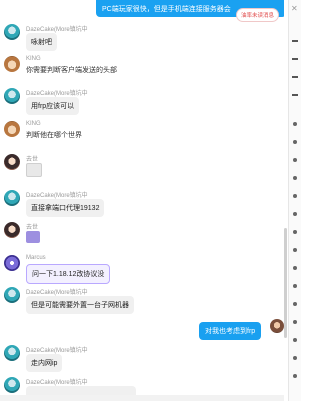 Image resolution: width=320 pixels, height=401 pixels. I want to click on message-bubble: 但是可能需要外置一台子网机器, so click(80, 305).